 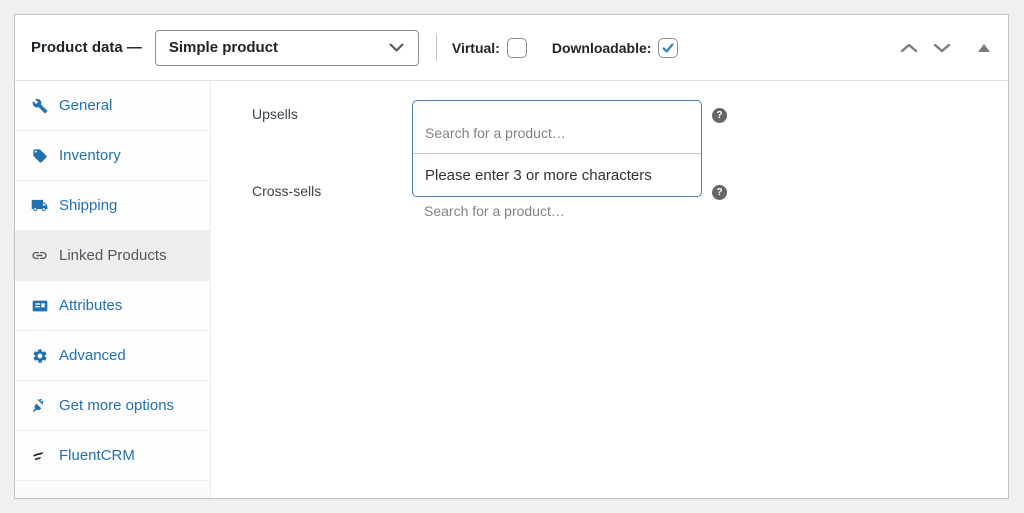 I want to click on fluentcrm-icon, so click(x=39, y=456).